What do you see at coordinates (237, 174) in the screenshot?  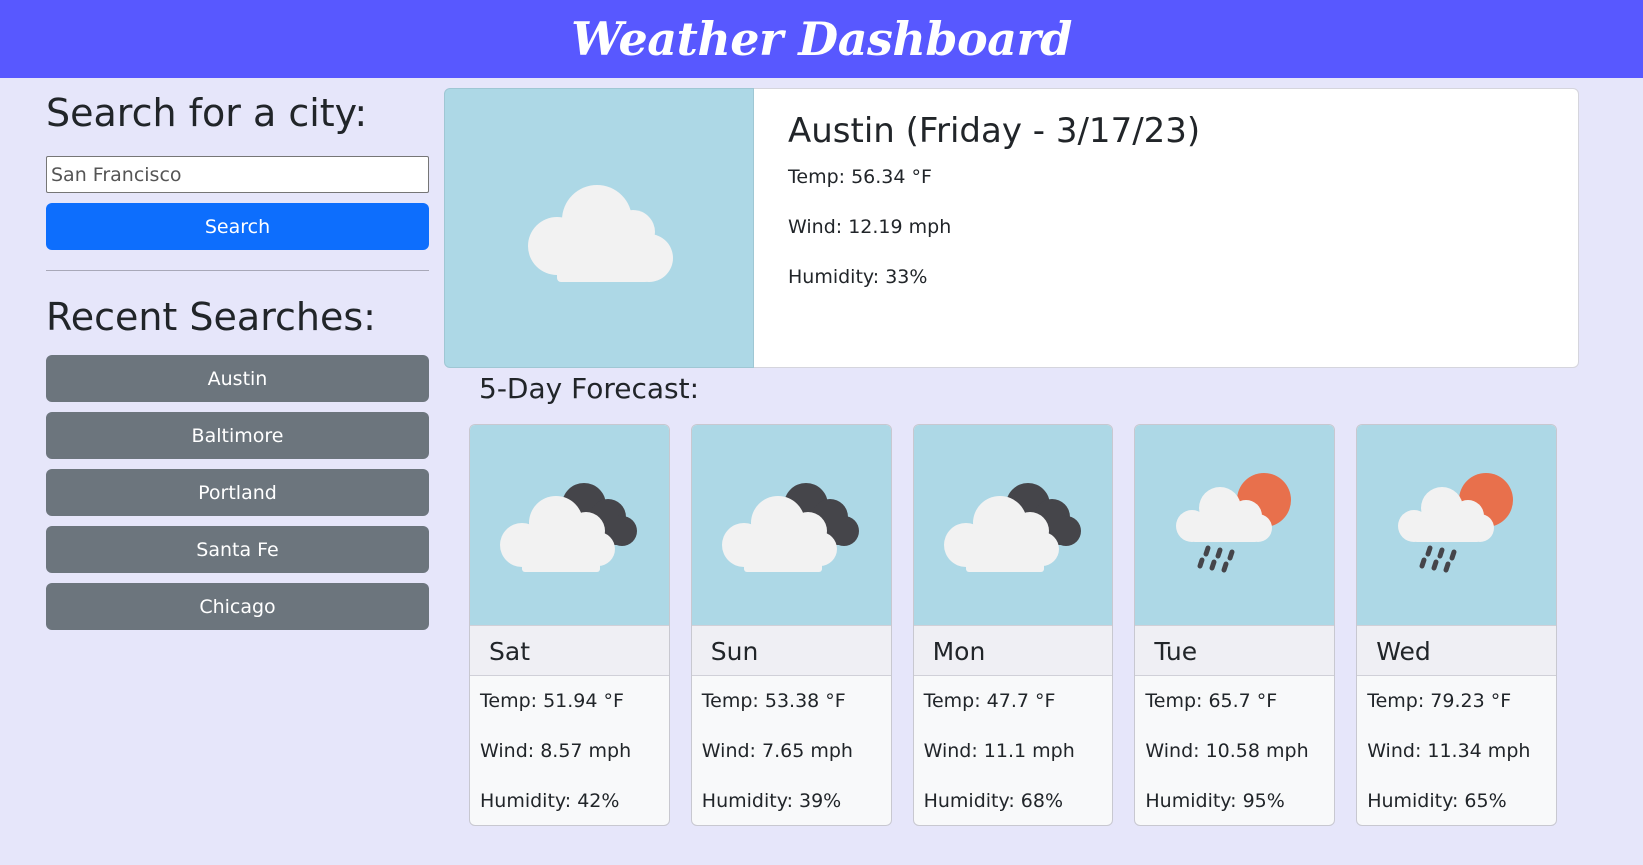 I see `city-search-input` at bounding box center [237, 174].